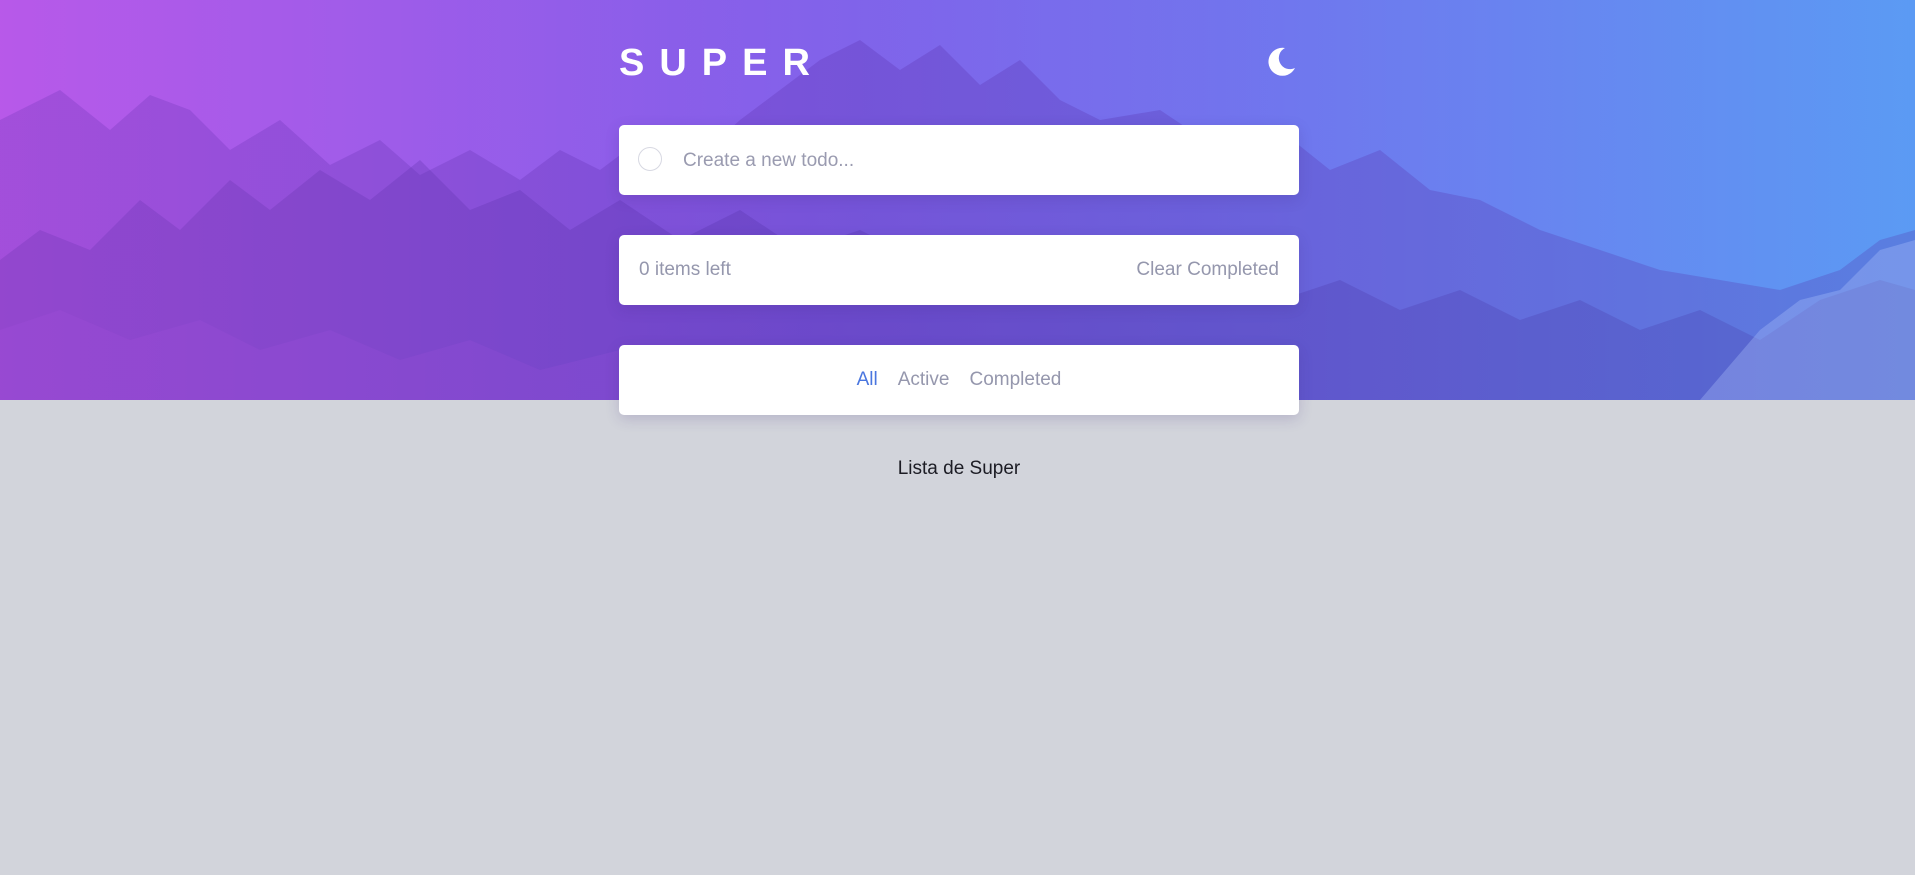 This screenshot has height=875, width=1915. What do you see at coordinates (867, 380) in the screenshot?
I see `filter-all-tab: All` at bounding box center [867, 380].